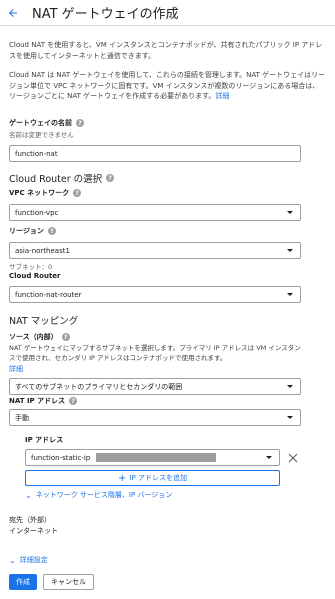 The width and height of the screenshot is (335, 599). I want to click on subnet-count: サブネット：0, so click(31, 267).